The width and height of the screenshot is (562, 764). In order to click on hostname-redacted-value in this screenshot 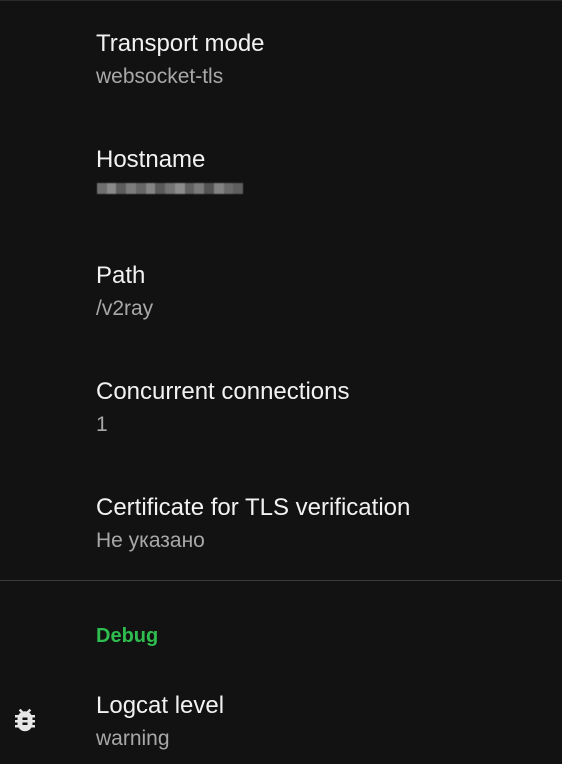, I will do `click(170, 194)`.